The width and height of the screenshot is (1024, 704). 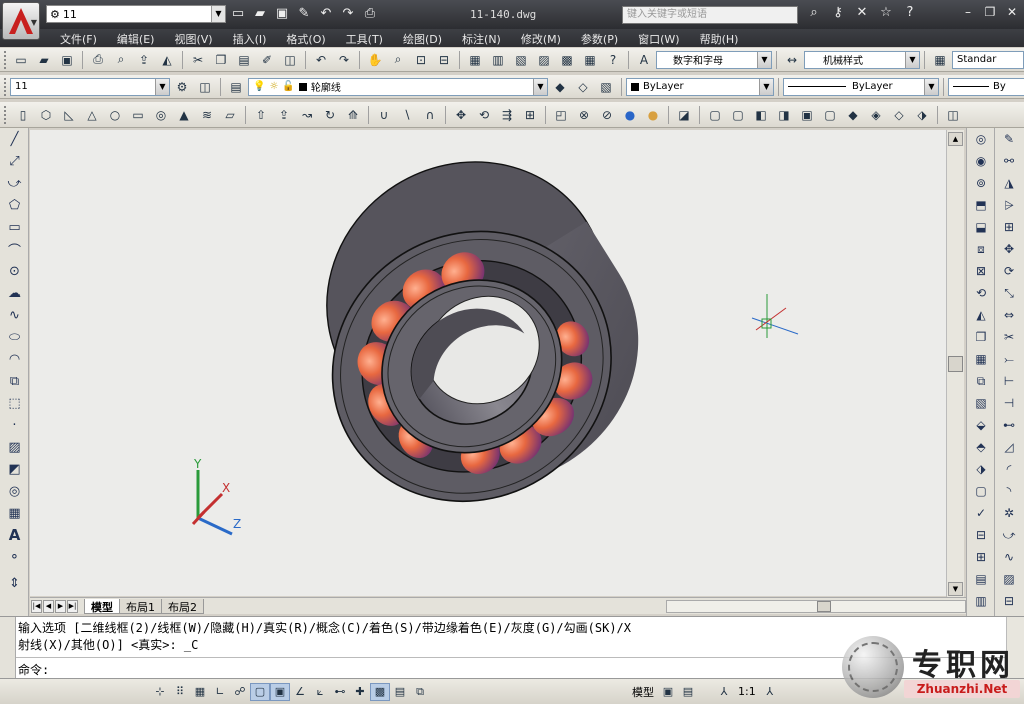 What do you see at coordinates (14, 337) in the screenshot?
I see `ellipse-icon: ⬭` at bounding box center [14, 337].